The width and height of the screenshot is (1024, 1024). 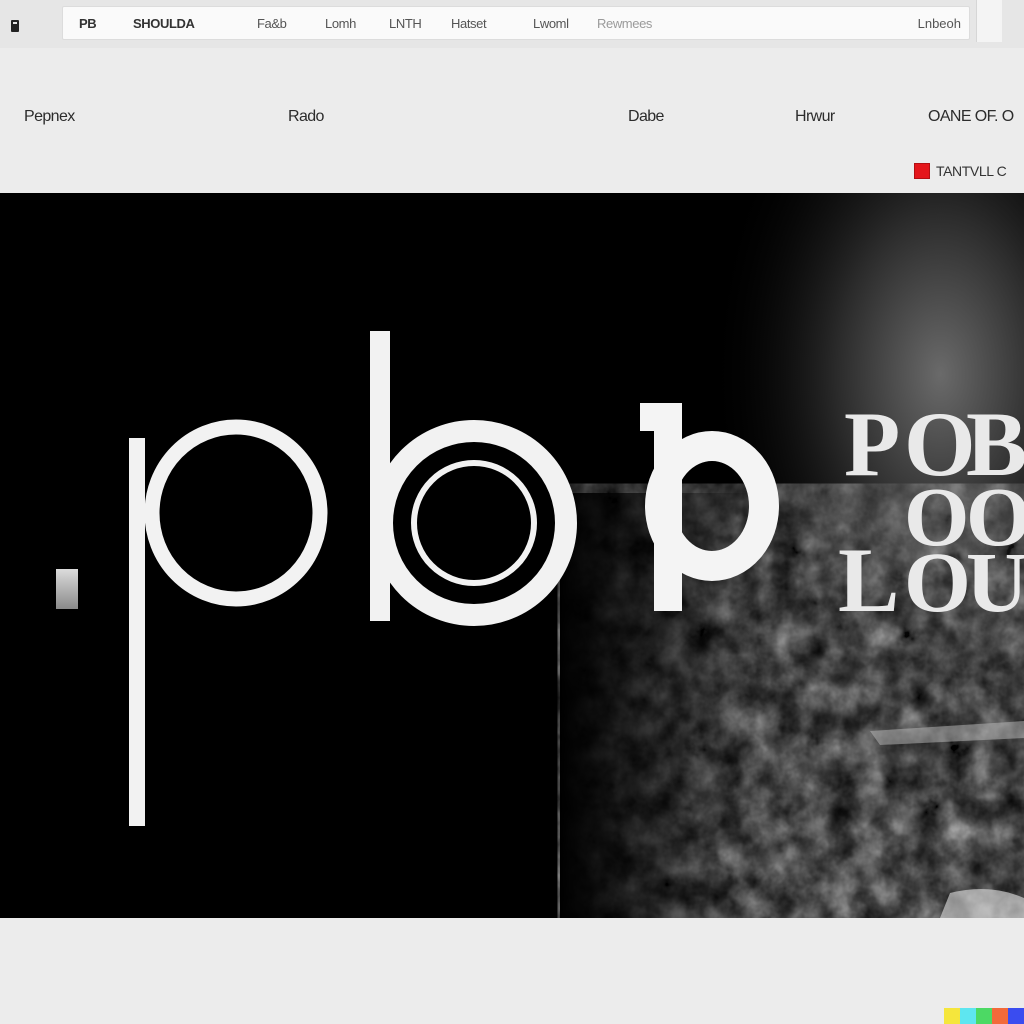 What do you see at coordinates (67, 589) in the screenshot?
I see `logo-dot` at bounding box center [67, 589].